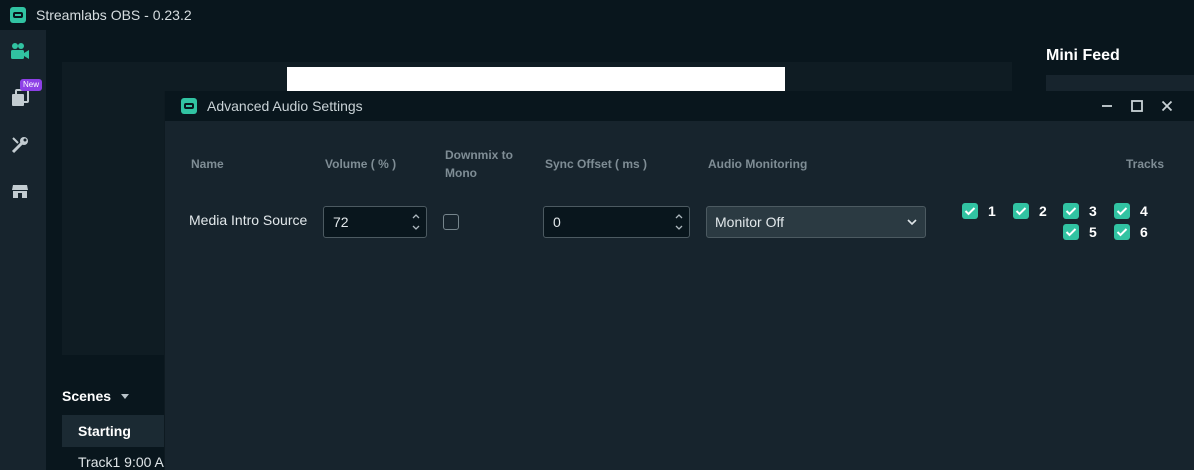 The image size is (1194, 470). What do you see at coordinates (749, 222) in the screenshot?
I see `audio-monitoring-value: Monitor Off` at bounding box center [749, 222].